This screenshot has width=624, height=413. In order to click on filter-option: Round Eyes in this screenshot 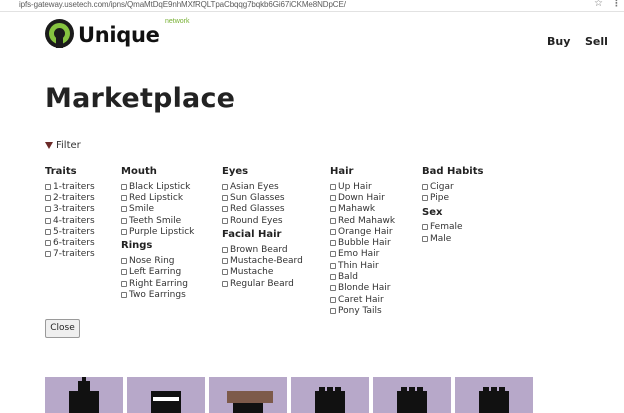, I will do `click(262, 220)`.